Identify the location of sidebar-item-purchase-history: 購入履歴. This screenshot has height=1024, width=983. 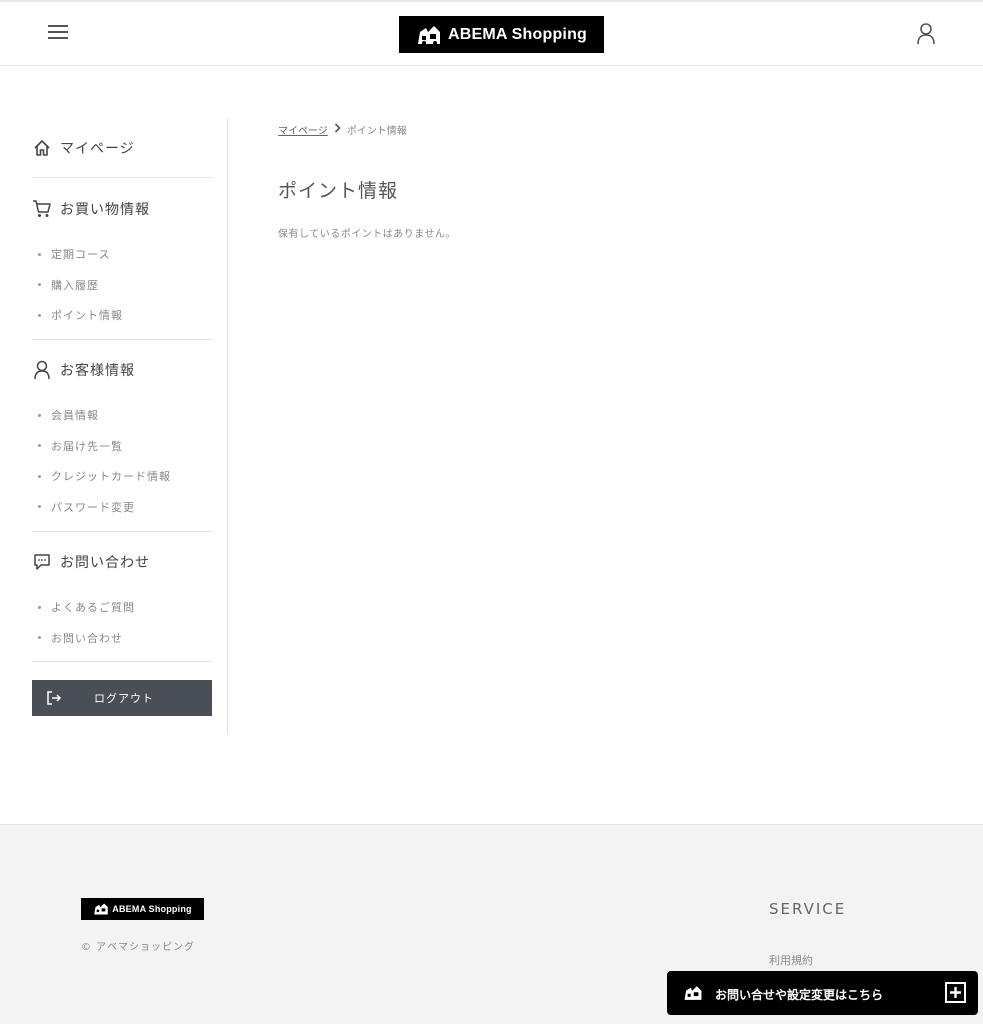
(122, 285).